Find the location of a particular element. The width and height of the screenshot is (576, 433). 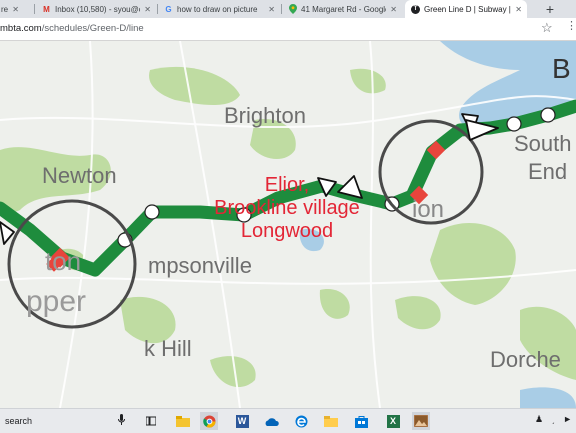

file-explorer-icon is located at coordinates (183, 421).